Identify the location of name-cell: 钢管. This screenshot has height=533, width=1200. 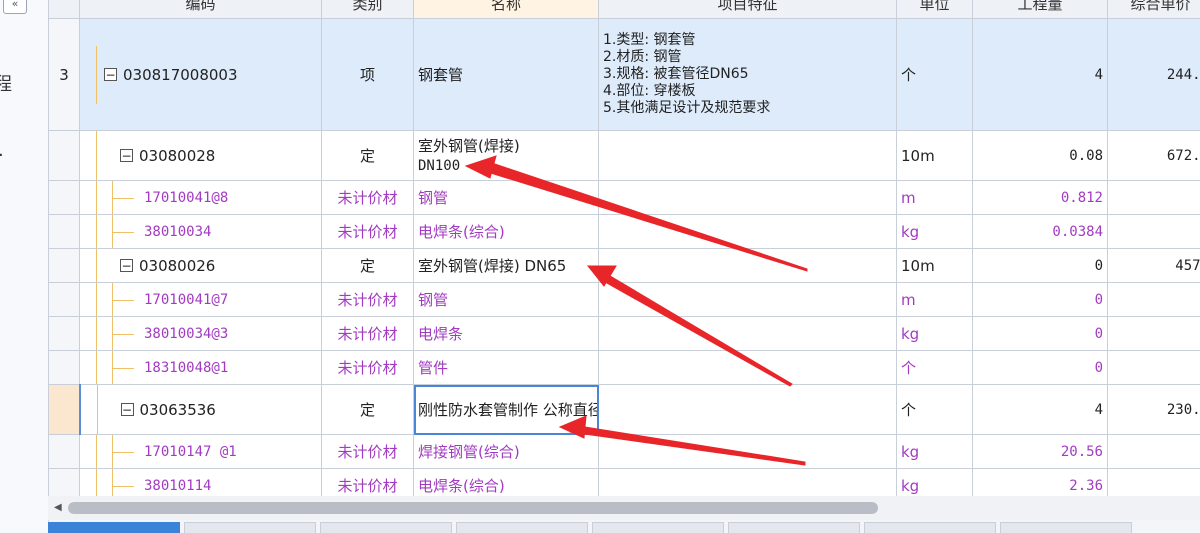
(506, 198).